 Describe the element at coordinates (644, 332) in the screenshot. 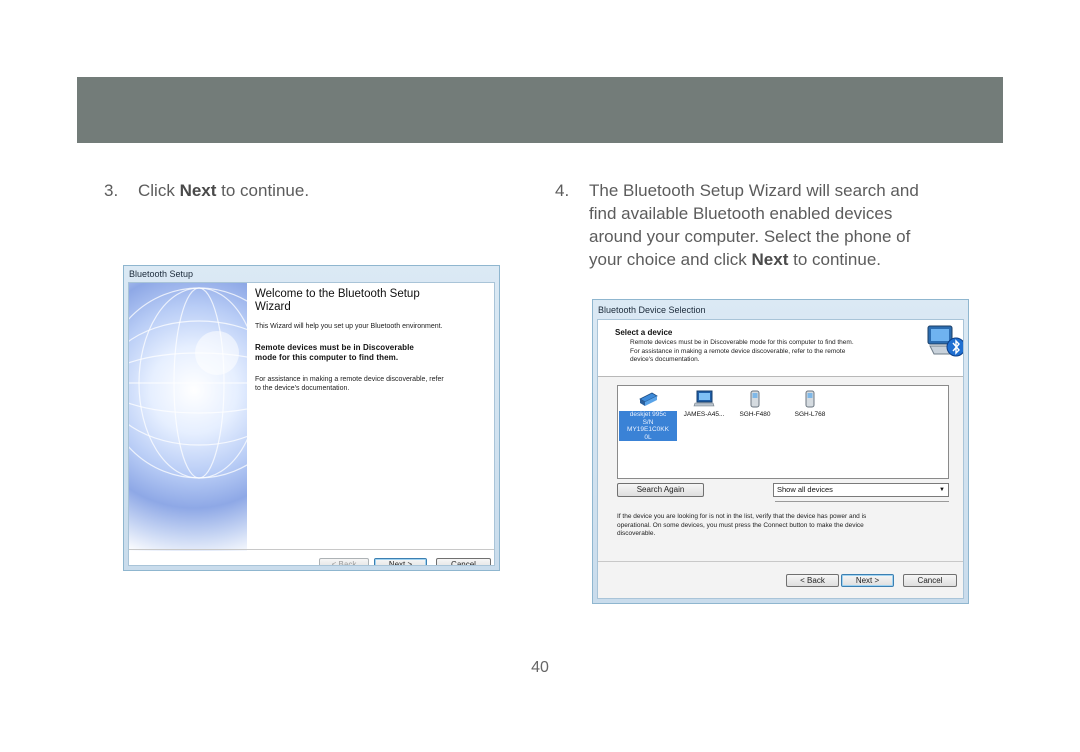

I see `select-device-heading: Select a device` at that location.